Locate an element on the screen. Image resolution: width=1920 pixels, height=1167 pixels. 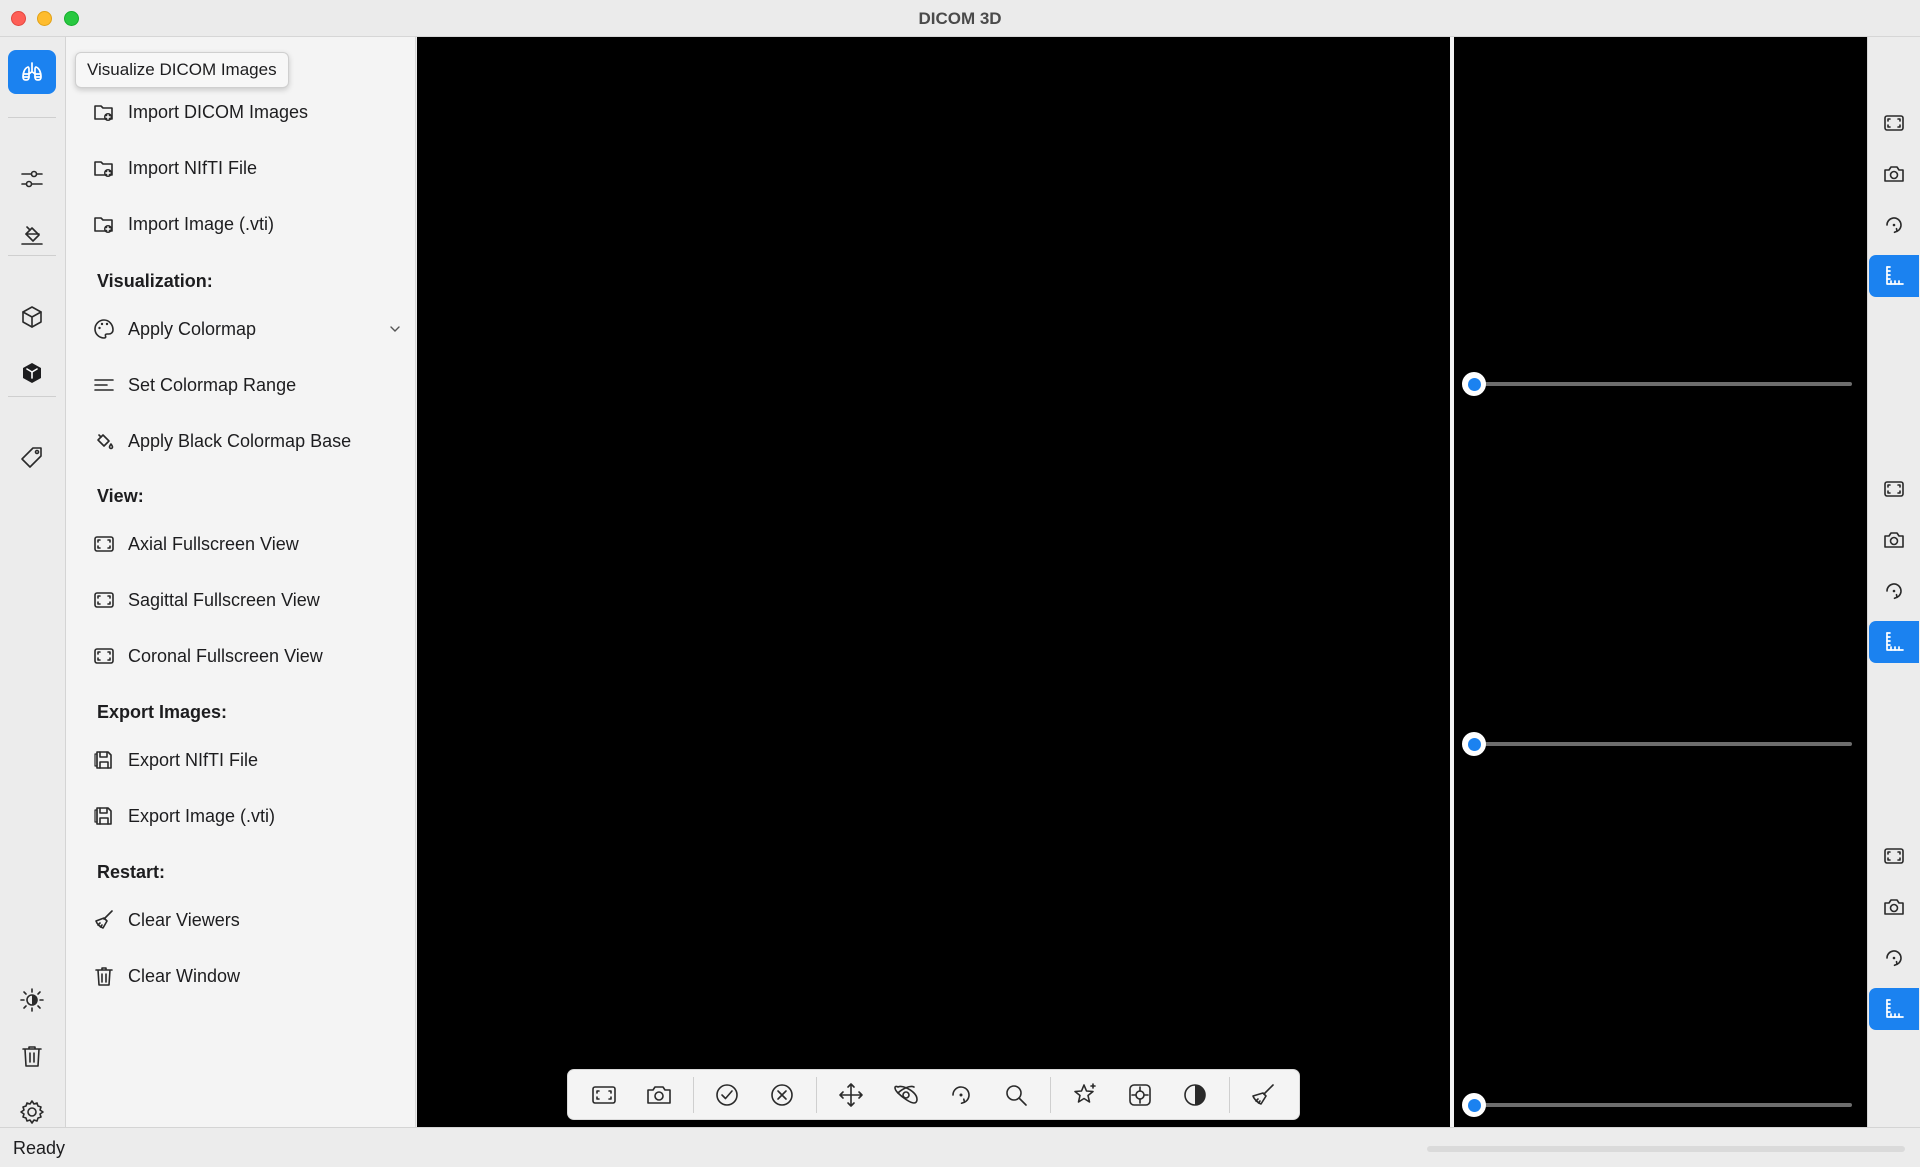
close-circle-icon is located at coordinates (782, 1094).